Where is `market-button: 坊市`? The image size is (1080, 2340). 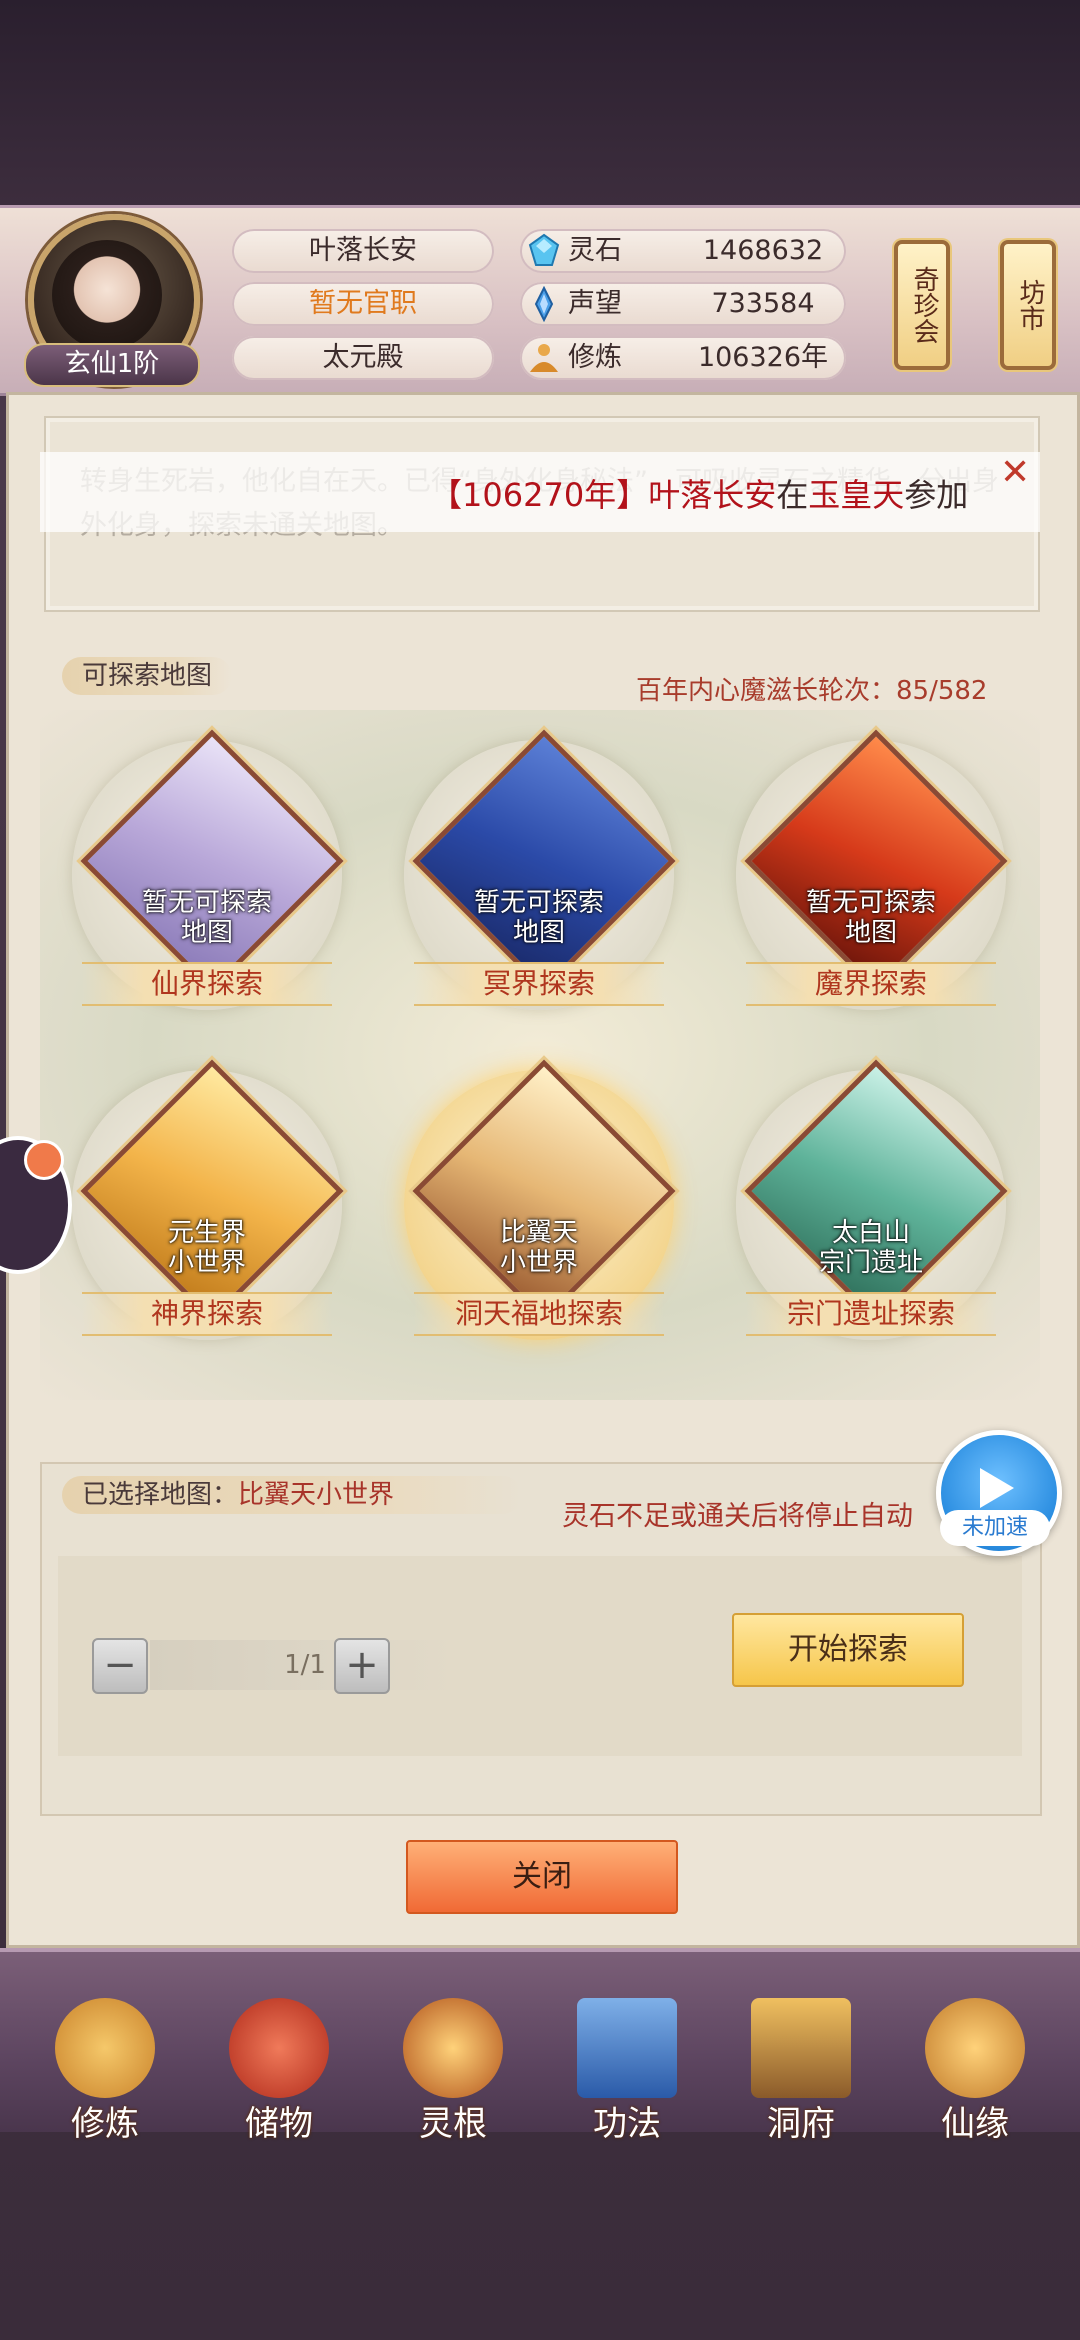 market-button: 坊市 is located at coordinates (1028, 305).